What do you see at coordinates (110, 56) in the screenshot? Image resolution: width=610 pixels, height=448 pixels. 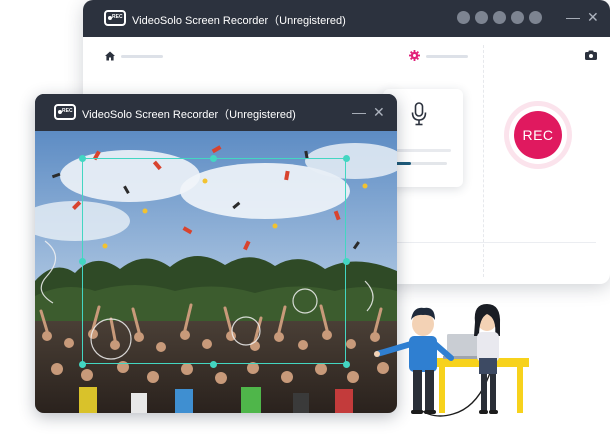 I see `home-icon` at bounding box center [110, 56].